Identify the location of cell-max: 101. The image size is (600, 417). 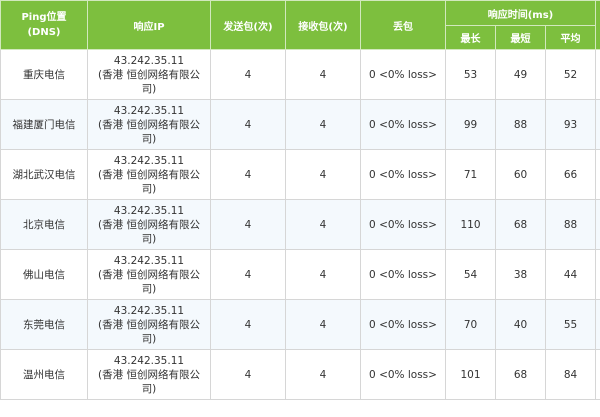
(470, 374).